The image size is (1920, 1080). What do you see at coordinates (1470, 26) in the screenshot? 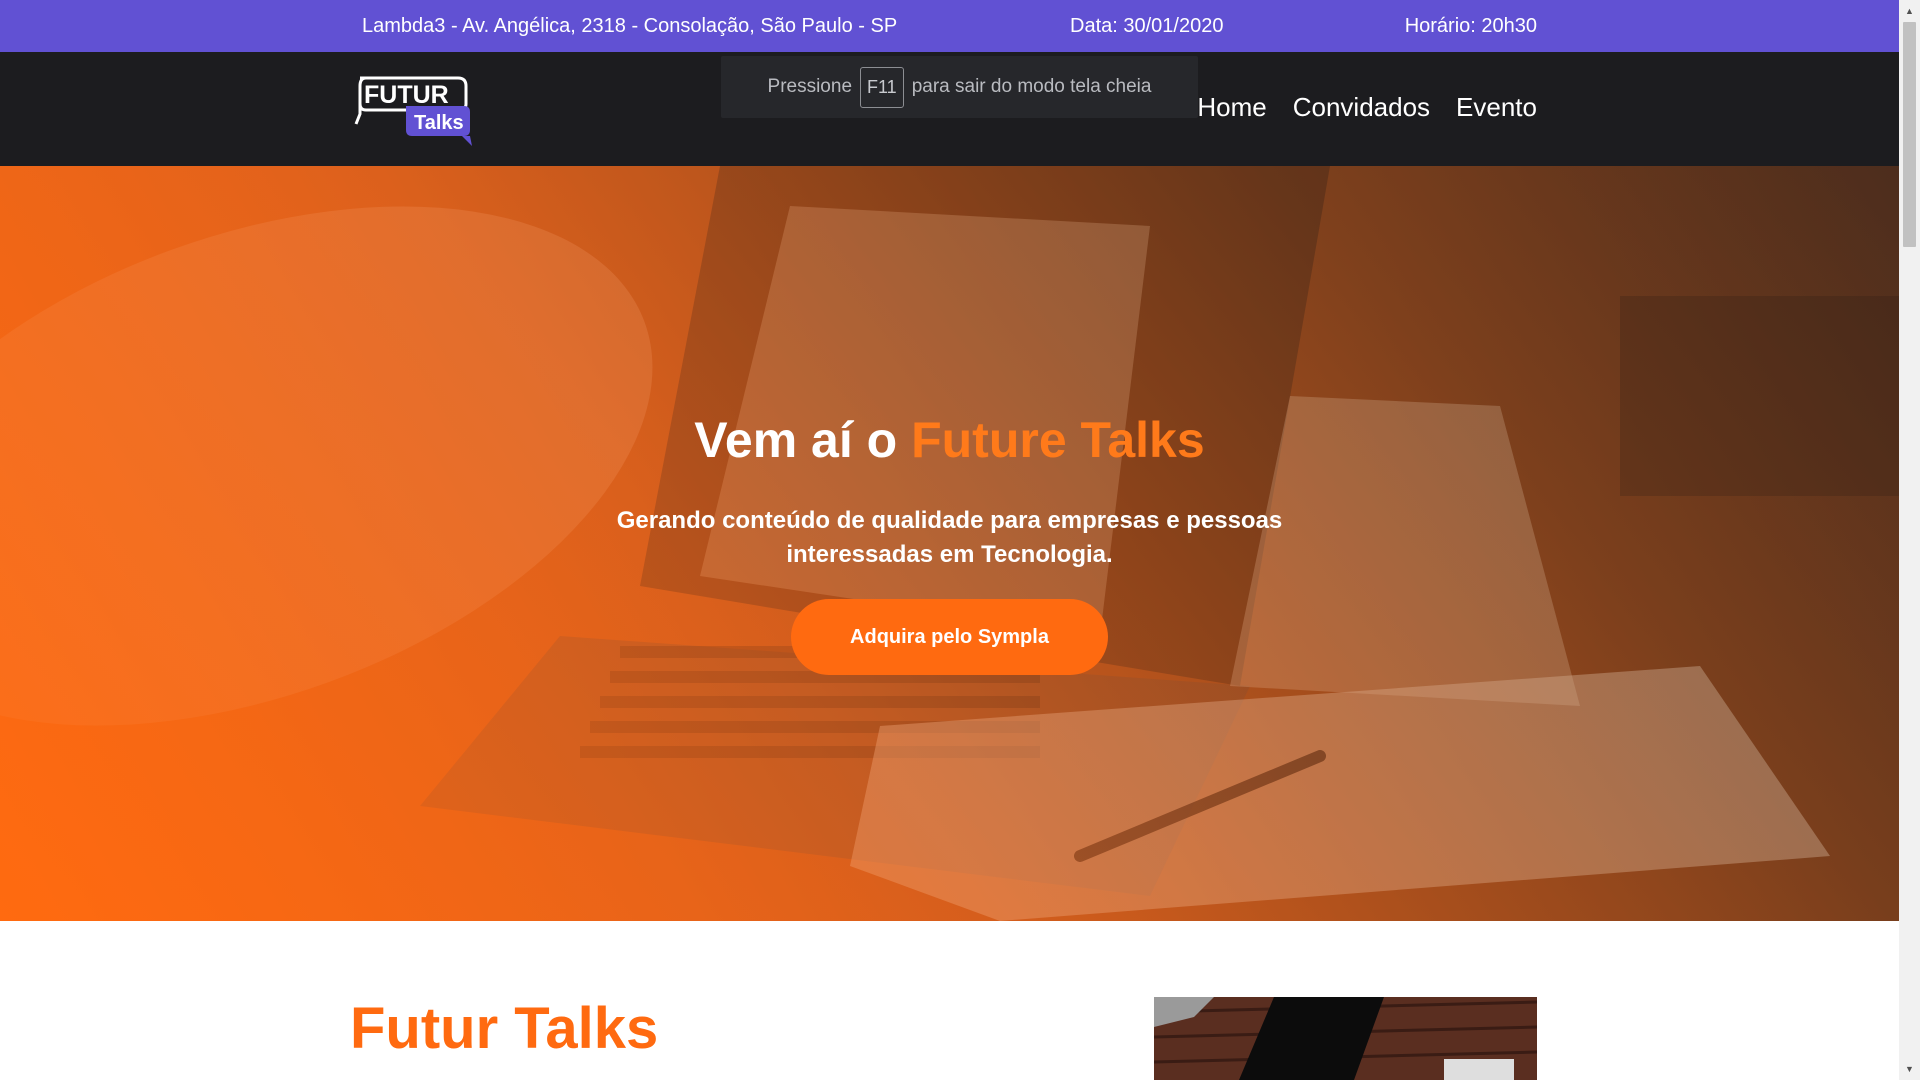
I see `event-time: Horário: 20h30` at bounding box center [1470, 26].